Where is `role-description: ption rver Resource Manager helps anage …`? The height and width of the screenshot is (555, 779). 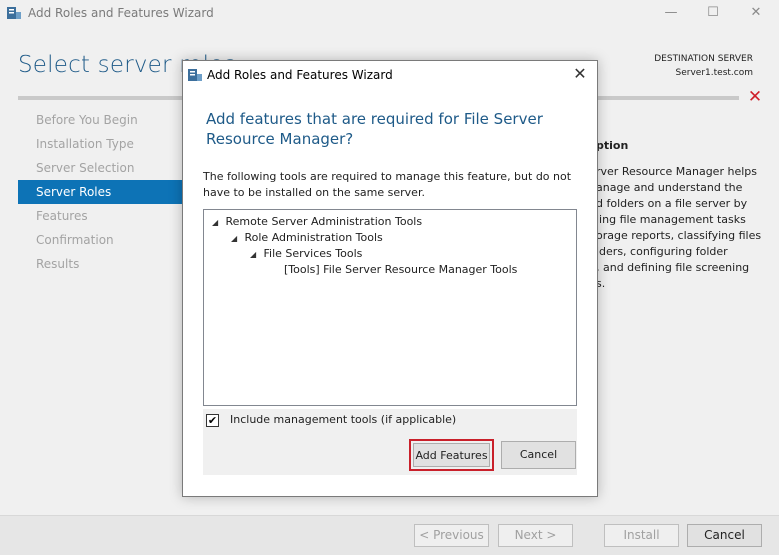
role-description: ption rver Resource Manager helps anage … is located at coordinates (681, 215).